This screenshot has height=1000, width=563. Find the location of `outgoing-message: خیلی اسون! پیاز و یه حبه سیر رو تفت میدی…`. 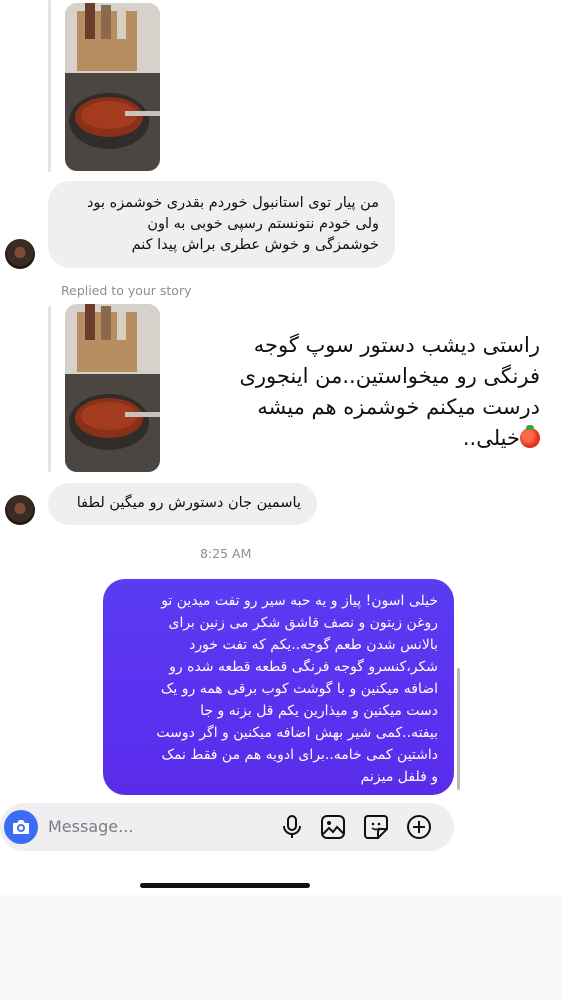

outgoing-message: خیلی اسون! پیاز و یه حبه سیر رو تفت میدی… is located at coordinates (278, 687).